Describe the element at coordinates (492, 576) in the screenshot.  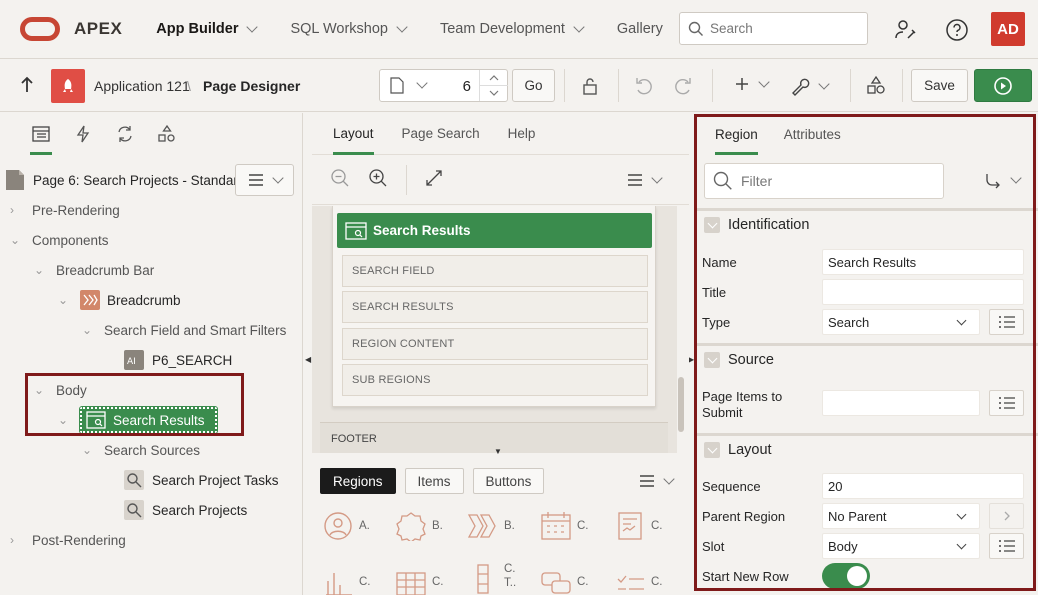
I see `gallery-item: C. T..` at that location.